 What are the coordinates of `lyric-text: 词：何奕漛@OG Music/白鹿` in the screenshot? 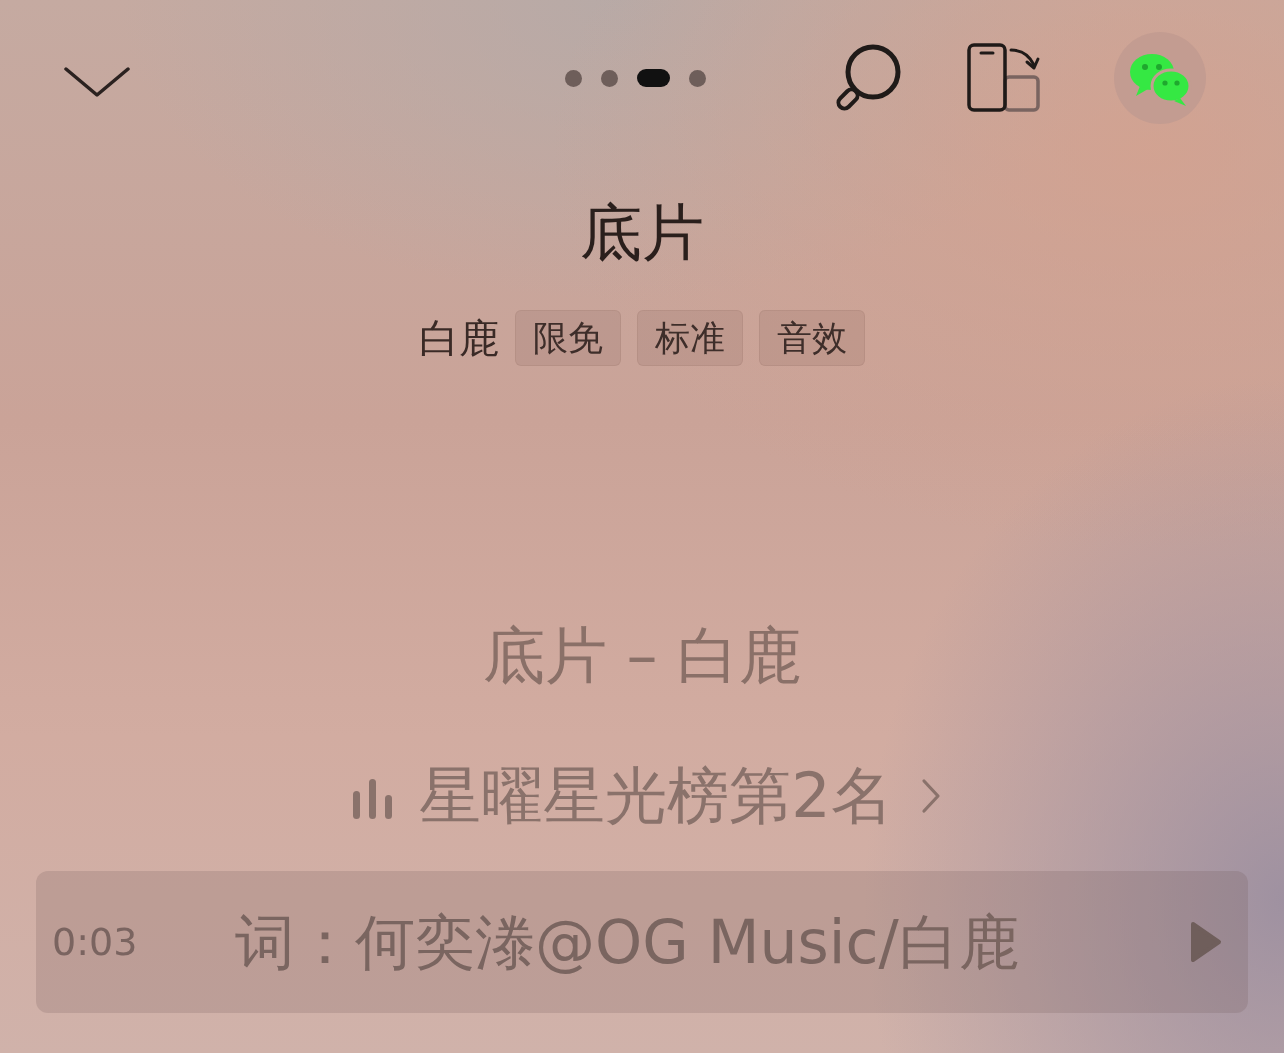 It's located at (627, 942).